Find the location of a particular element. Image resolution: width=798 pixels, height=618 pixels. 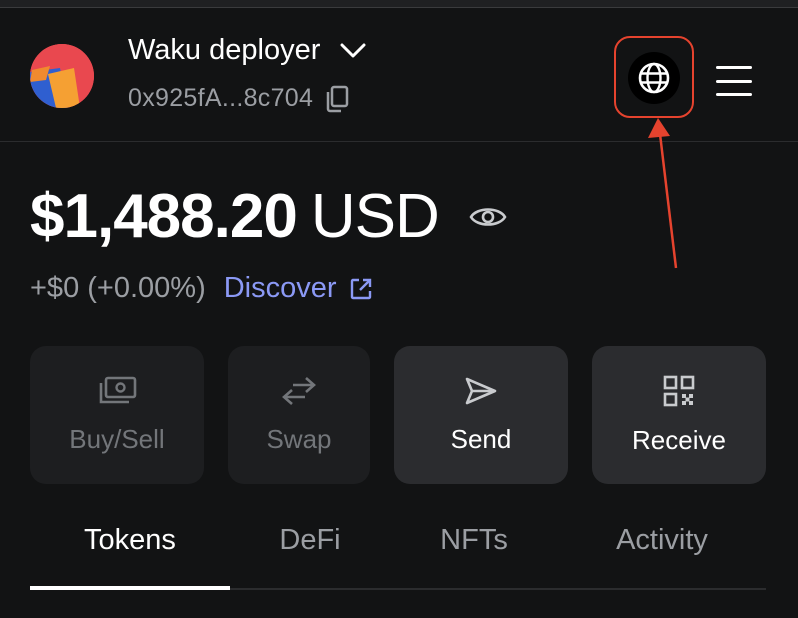

account-address: 0x925fA...8c704 is located at coordinates (221, 98).